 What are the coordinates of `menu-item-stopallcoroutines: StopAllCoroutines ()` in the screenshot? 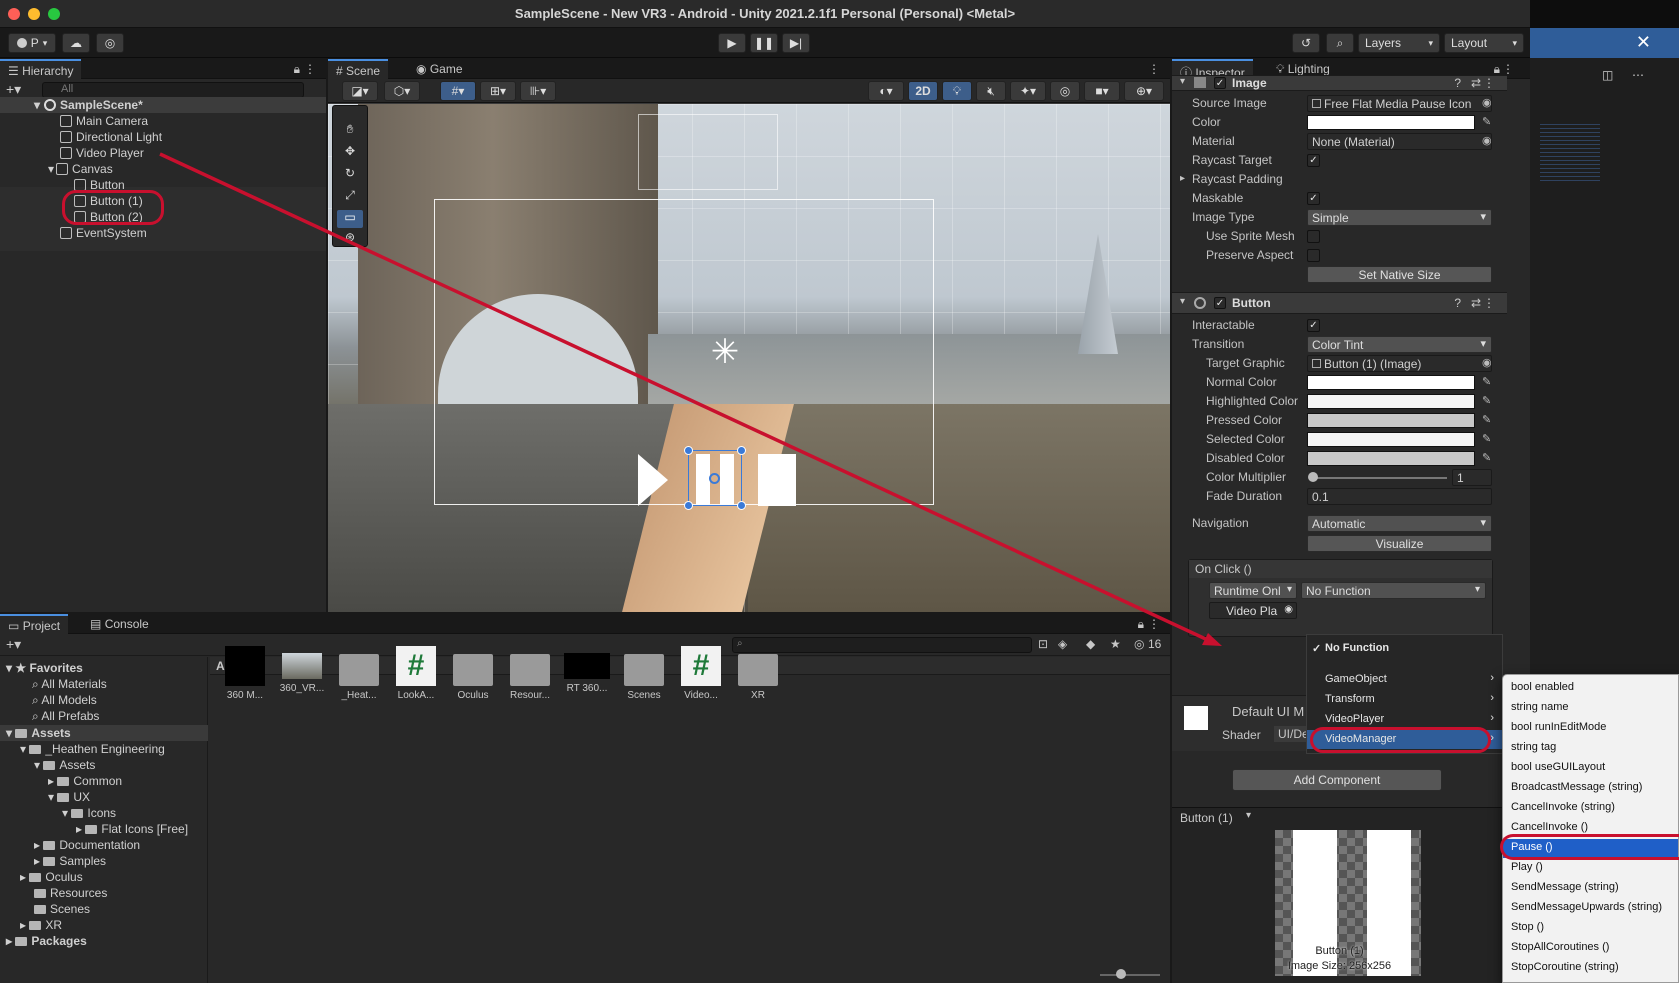 It's located at (1590, 948).